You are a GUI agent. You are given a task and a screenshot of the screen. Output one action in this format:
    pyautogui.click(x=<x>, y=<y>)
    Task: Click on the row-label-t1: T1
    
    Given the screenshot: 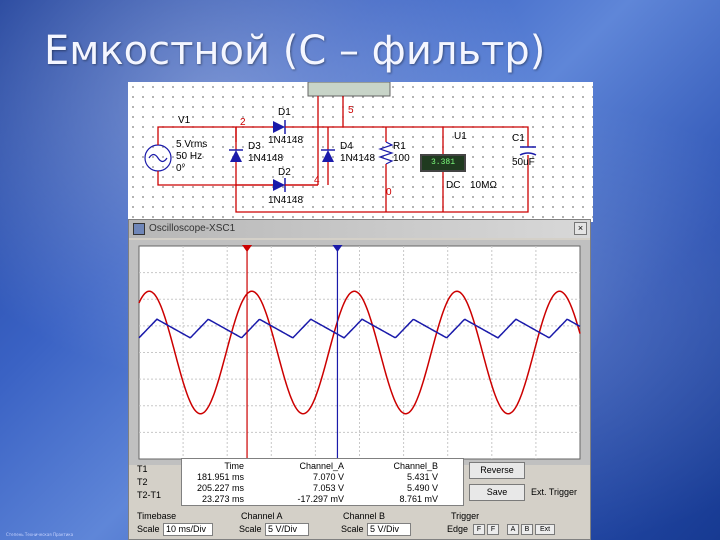 What is the action you would take?
    pyautogui.click(x=142, y=469)
    